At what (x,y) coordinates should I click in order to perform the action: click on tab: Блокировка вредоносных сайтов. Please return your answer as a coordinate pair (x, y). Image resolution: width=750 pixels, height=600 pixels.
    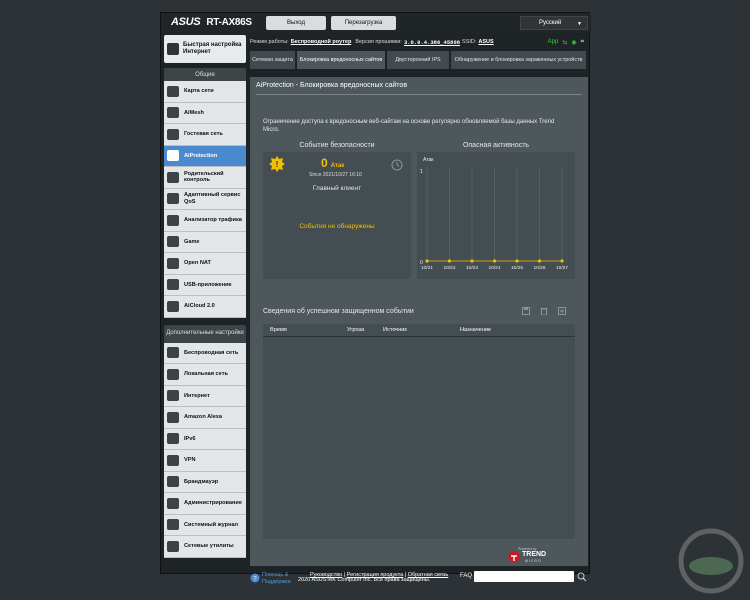
    Looking at the image, I should click on (341, 60).